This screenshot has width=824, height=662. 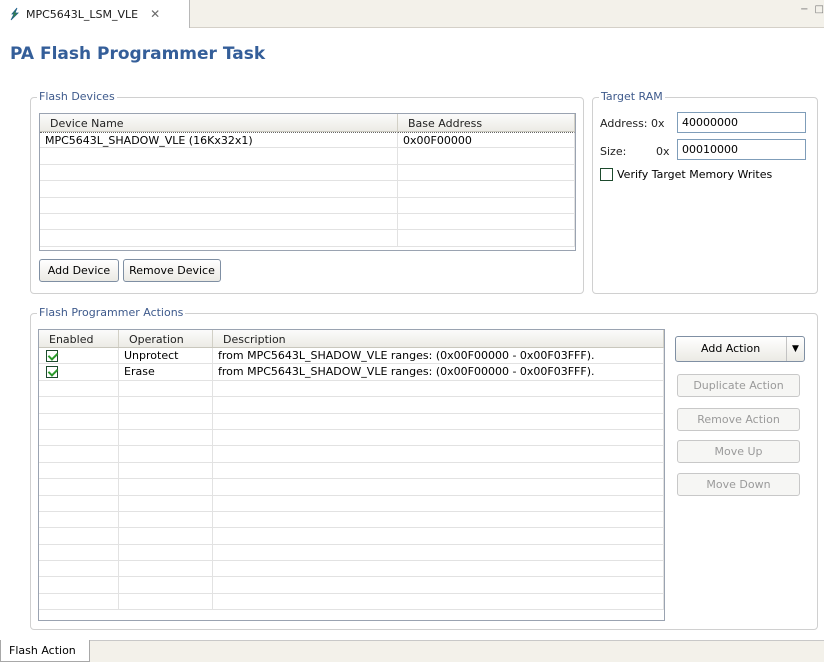 What do you see at coordinates (738, 484) in the screenshot?
I see `move-down-button: Move Down` at bounding box center [738, 484].